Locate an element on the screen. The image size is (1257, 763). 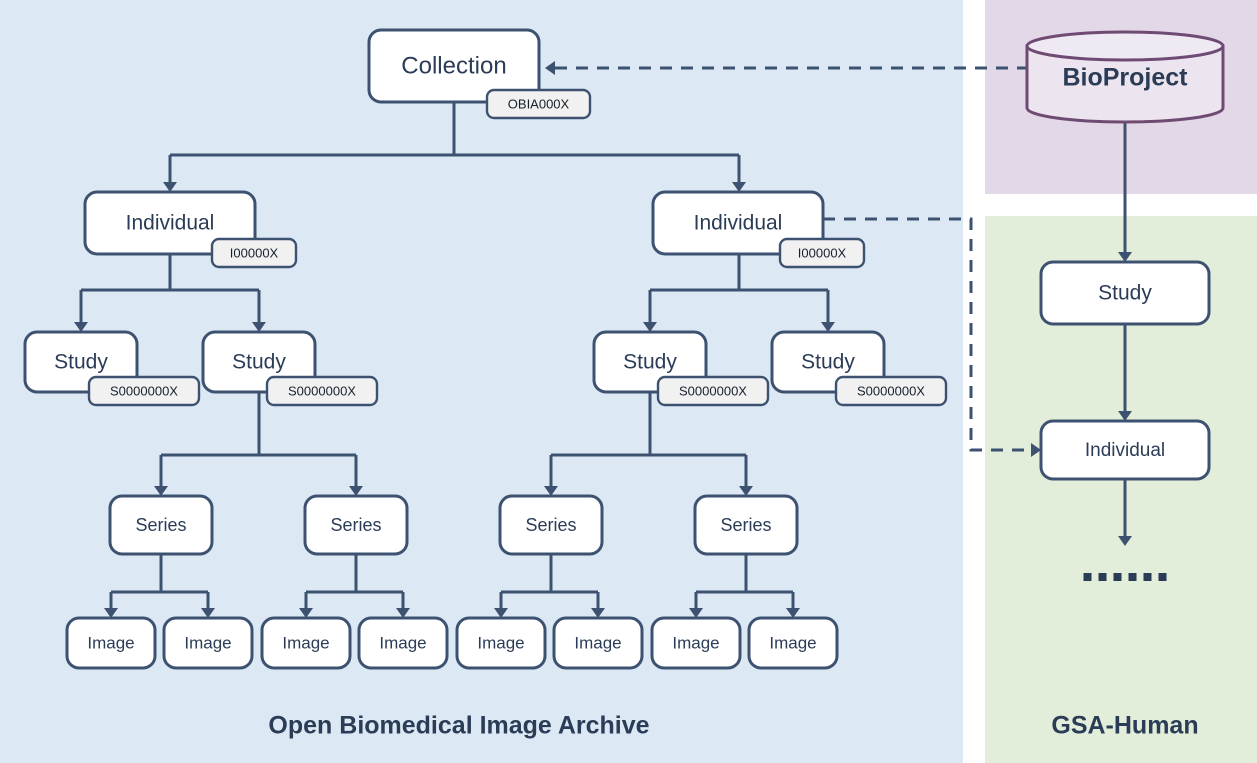
node-series-2: Series is located at coordinates (356, 525).